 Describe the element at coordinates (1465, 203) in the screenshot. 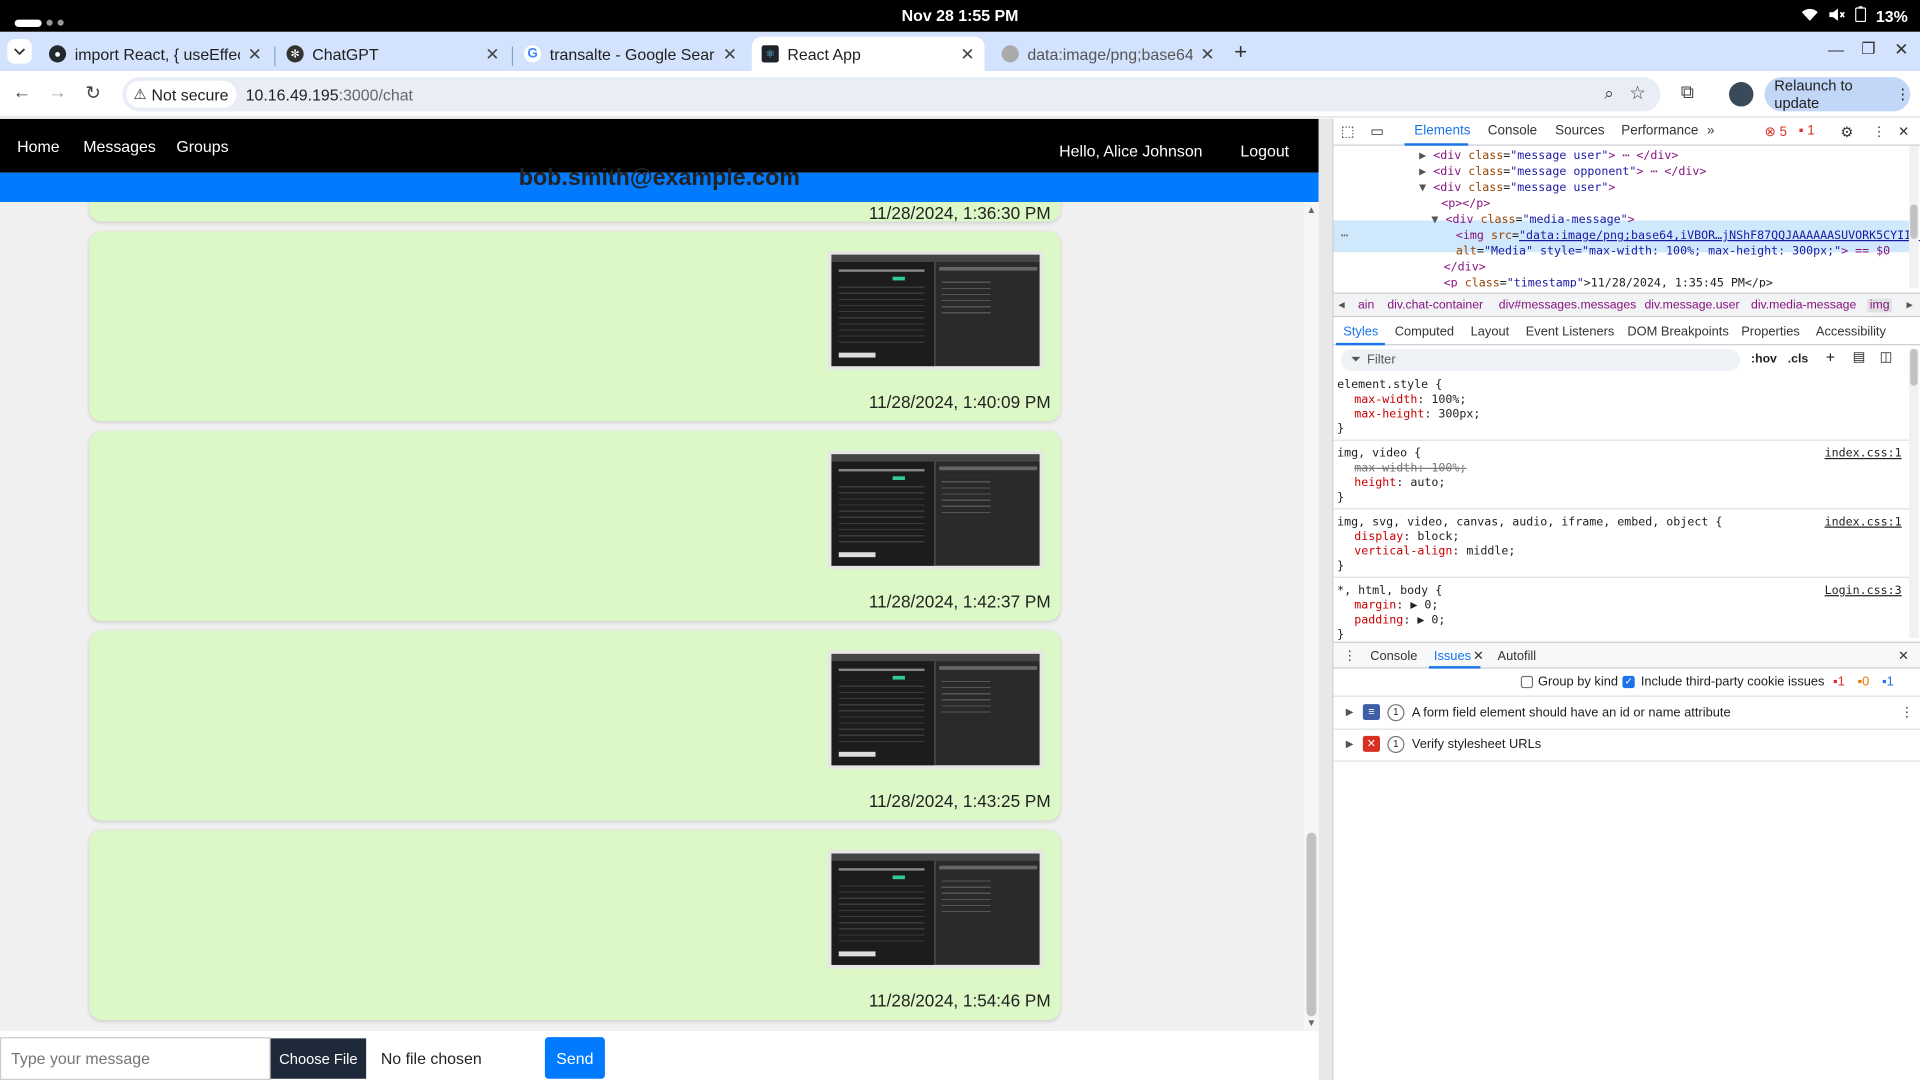

I see `dom-node: <p></p>` at that location.